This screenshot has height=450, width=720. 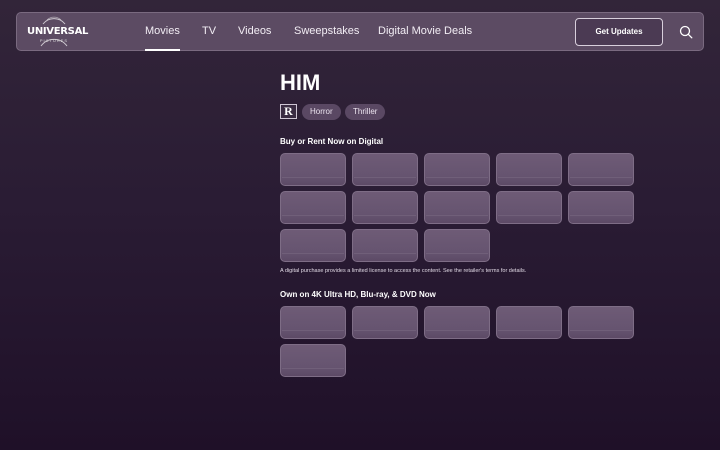 What do you see at coordinates (365, 112) in the screenshot?
I see `genre-chip-thriller: Thriller` at bounding box center [365, 112].